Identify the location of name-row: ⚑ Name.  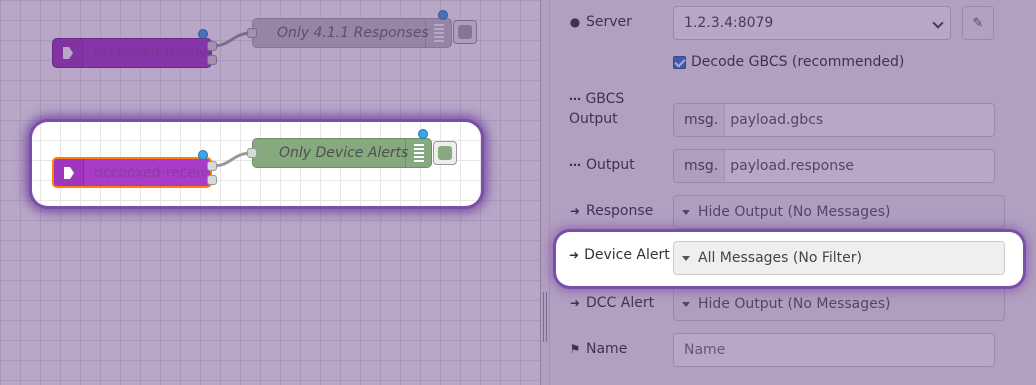
(799, 350).